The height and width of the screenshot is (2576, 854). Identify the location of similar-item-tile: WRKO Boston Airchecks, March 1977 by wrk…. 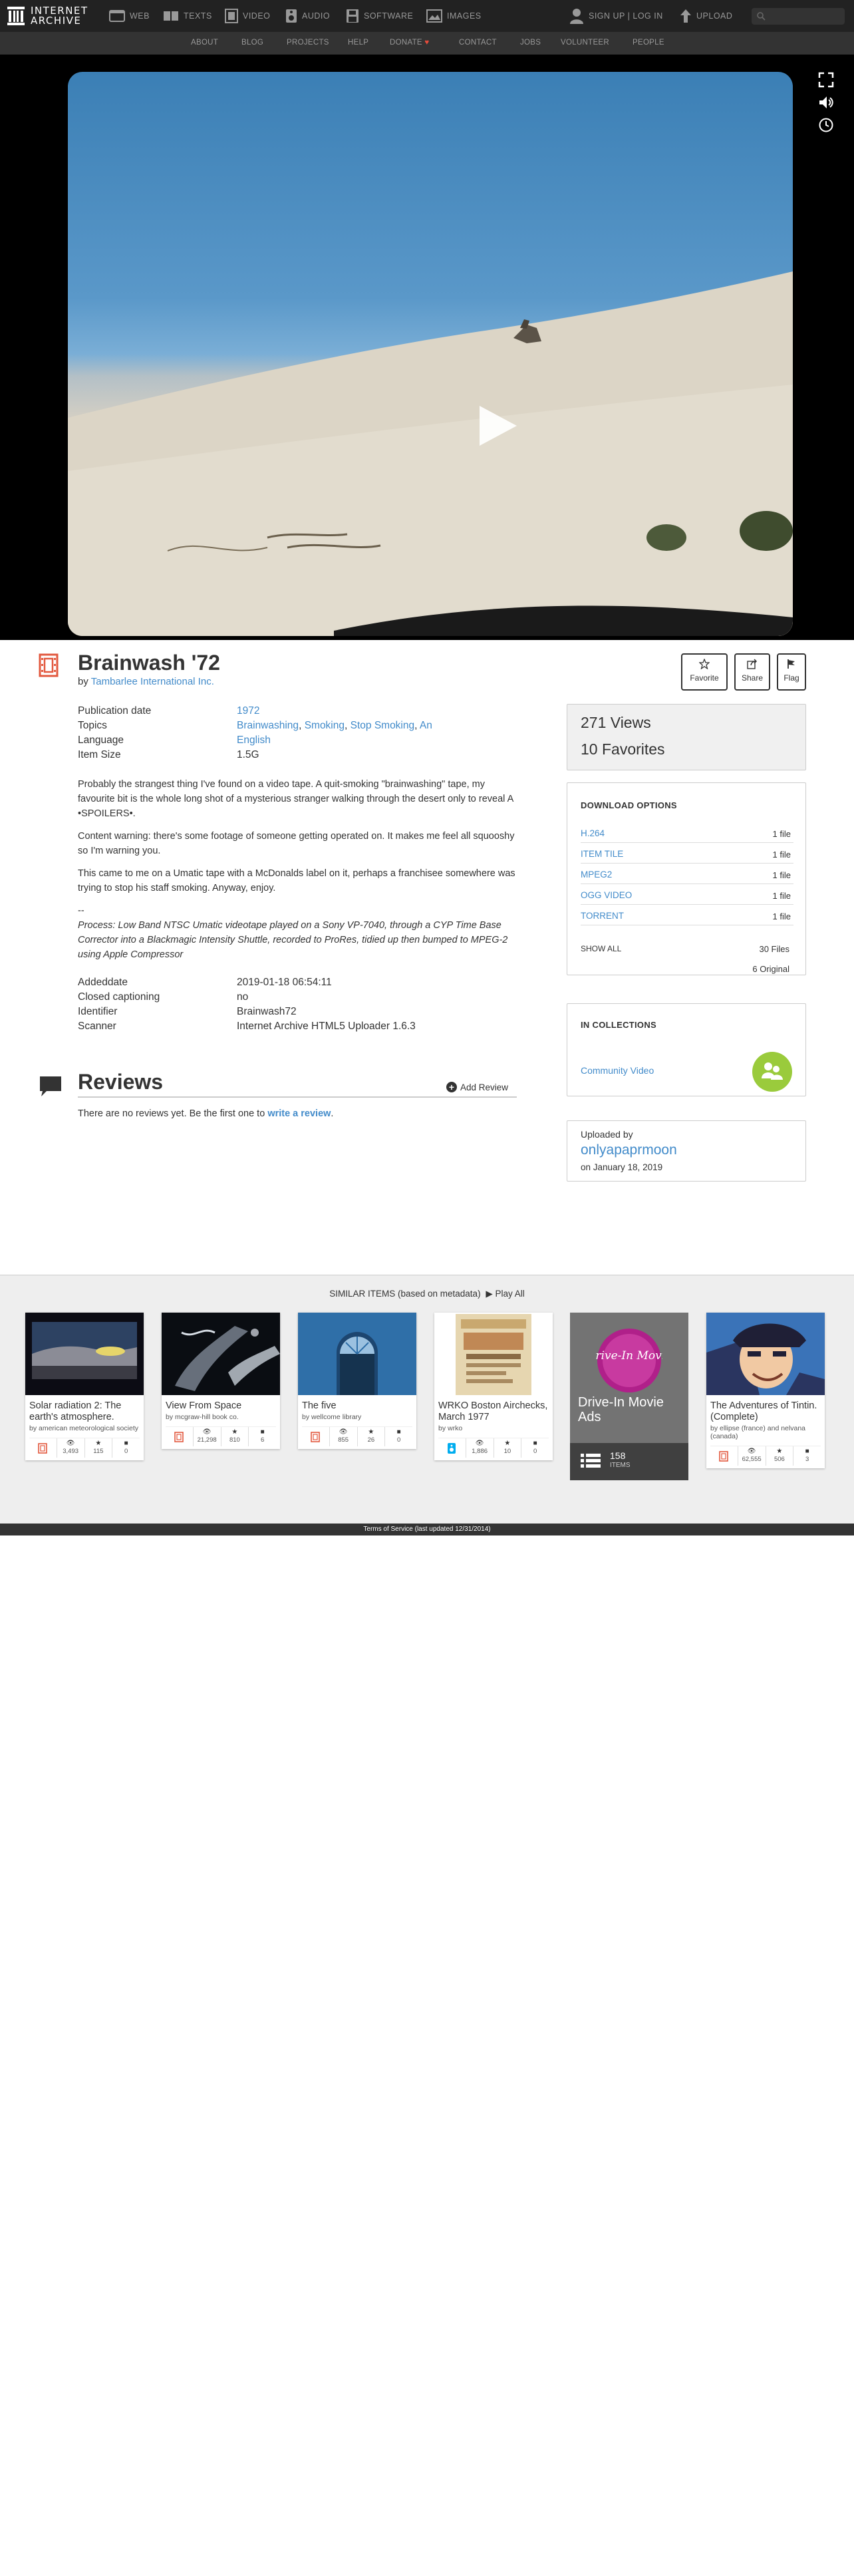
(493, 1386).